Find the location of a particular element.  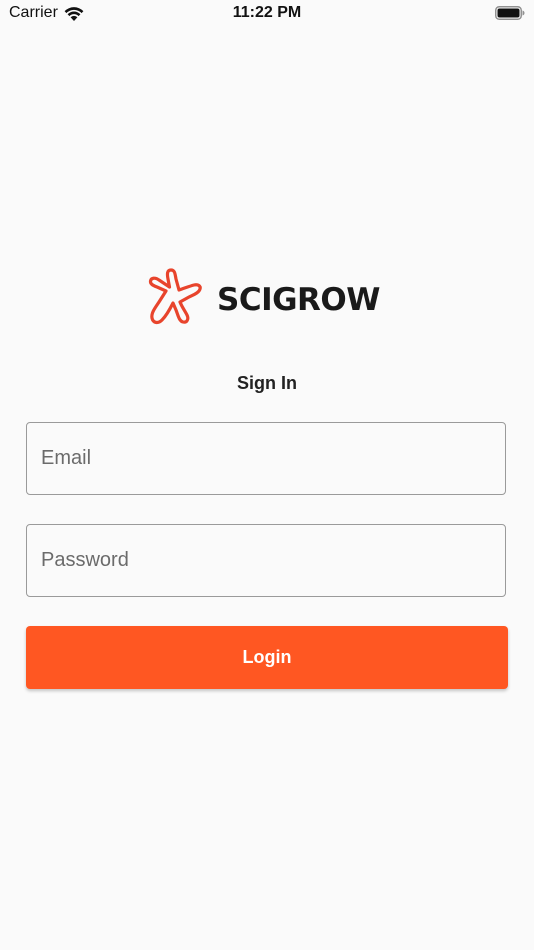

page-title: Sign In is located at coordinates (267, 383).